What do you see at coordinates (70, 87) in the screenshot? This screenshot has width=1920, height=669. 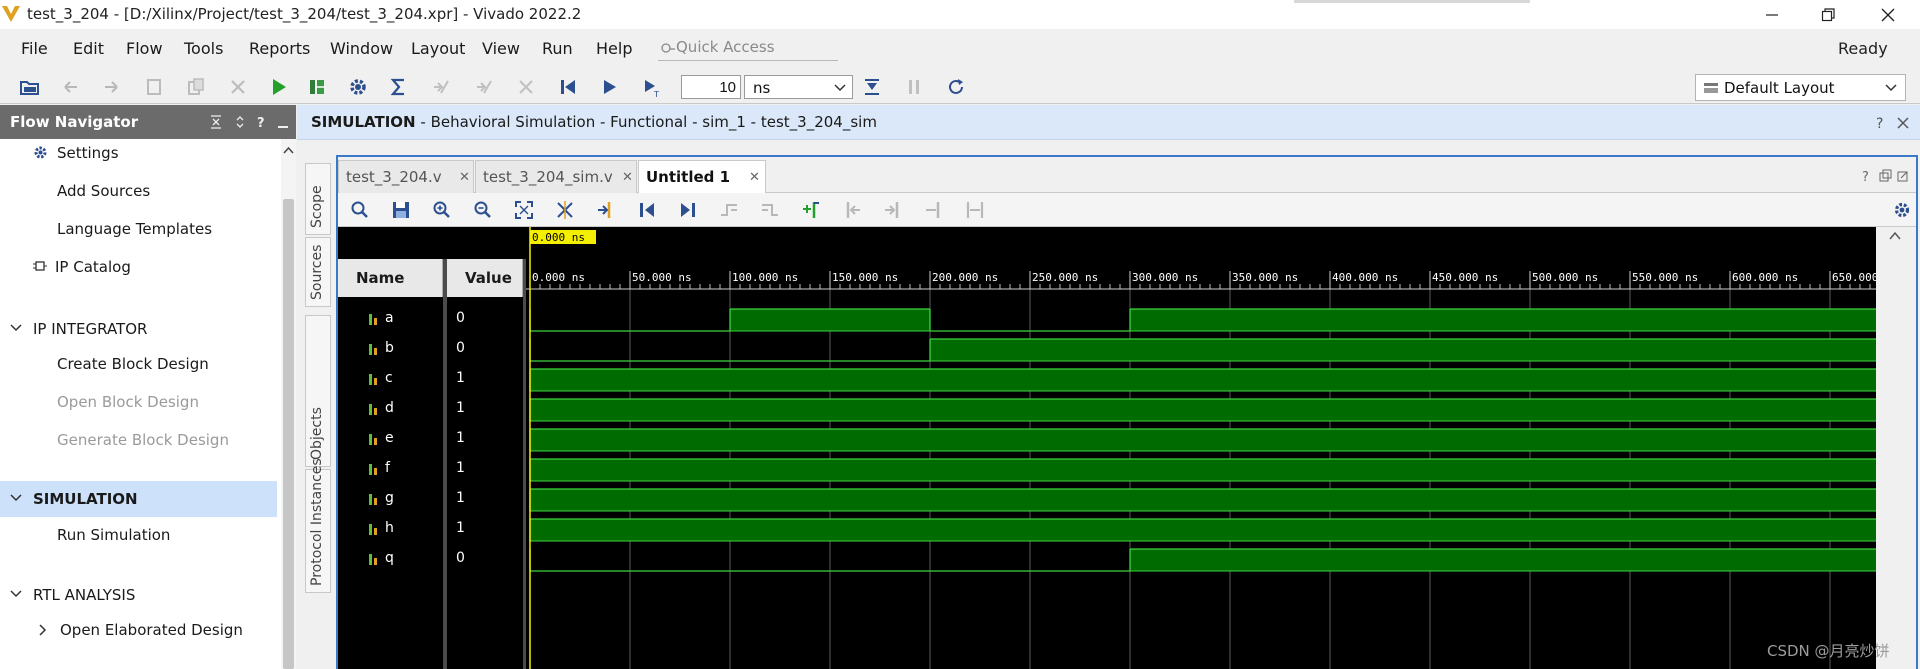 I see `undo-button` at bounding box center [70, 87].